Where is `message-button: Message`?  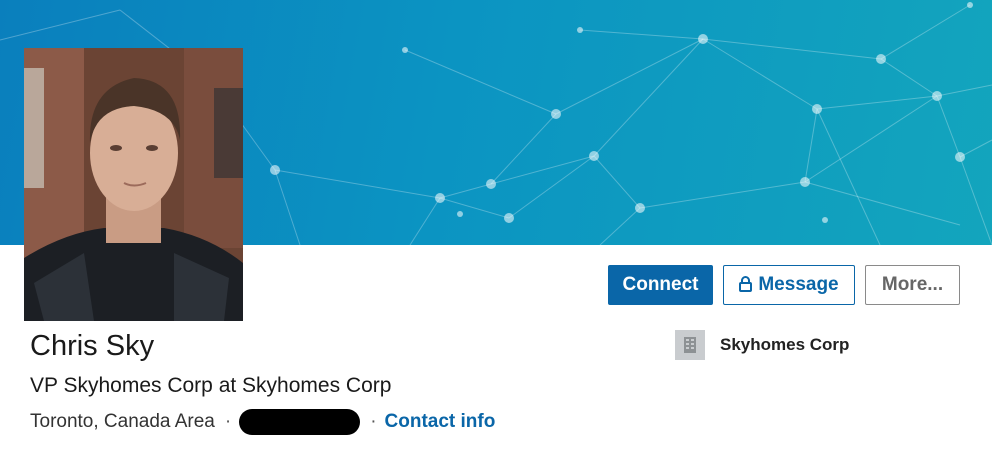
message-button: Message is located at coordinates (789, 285).